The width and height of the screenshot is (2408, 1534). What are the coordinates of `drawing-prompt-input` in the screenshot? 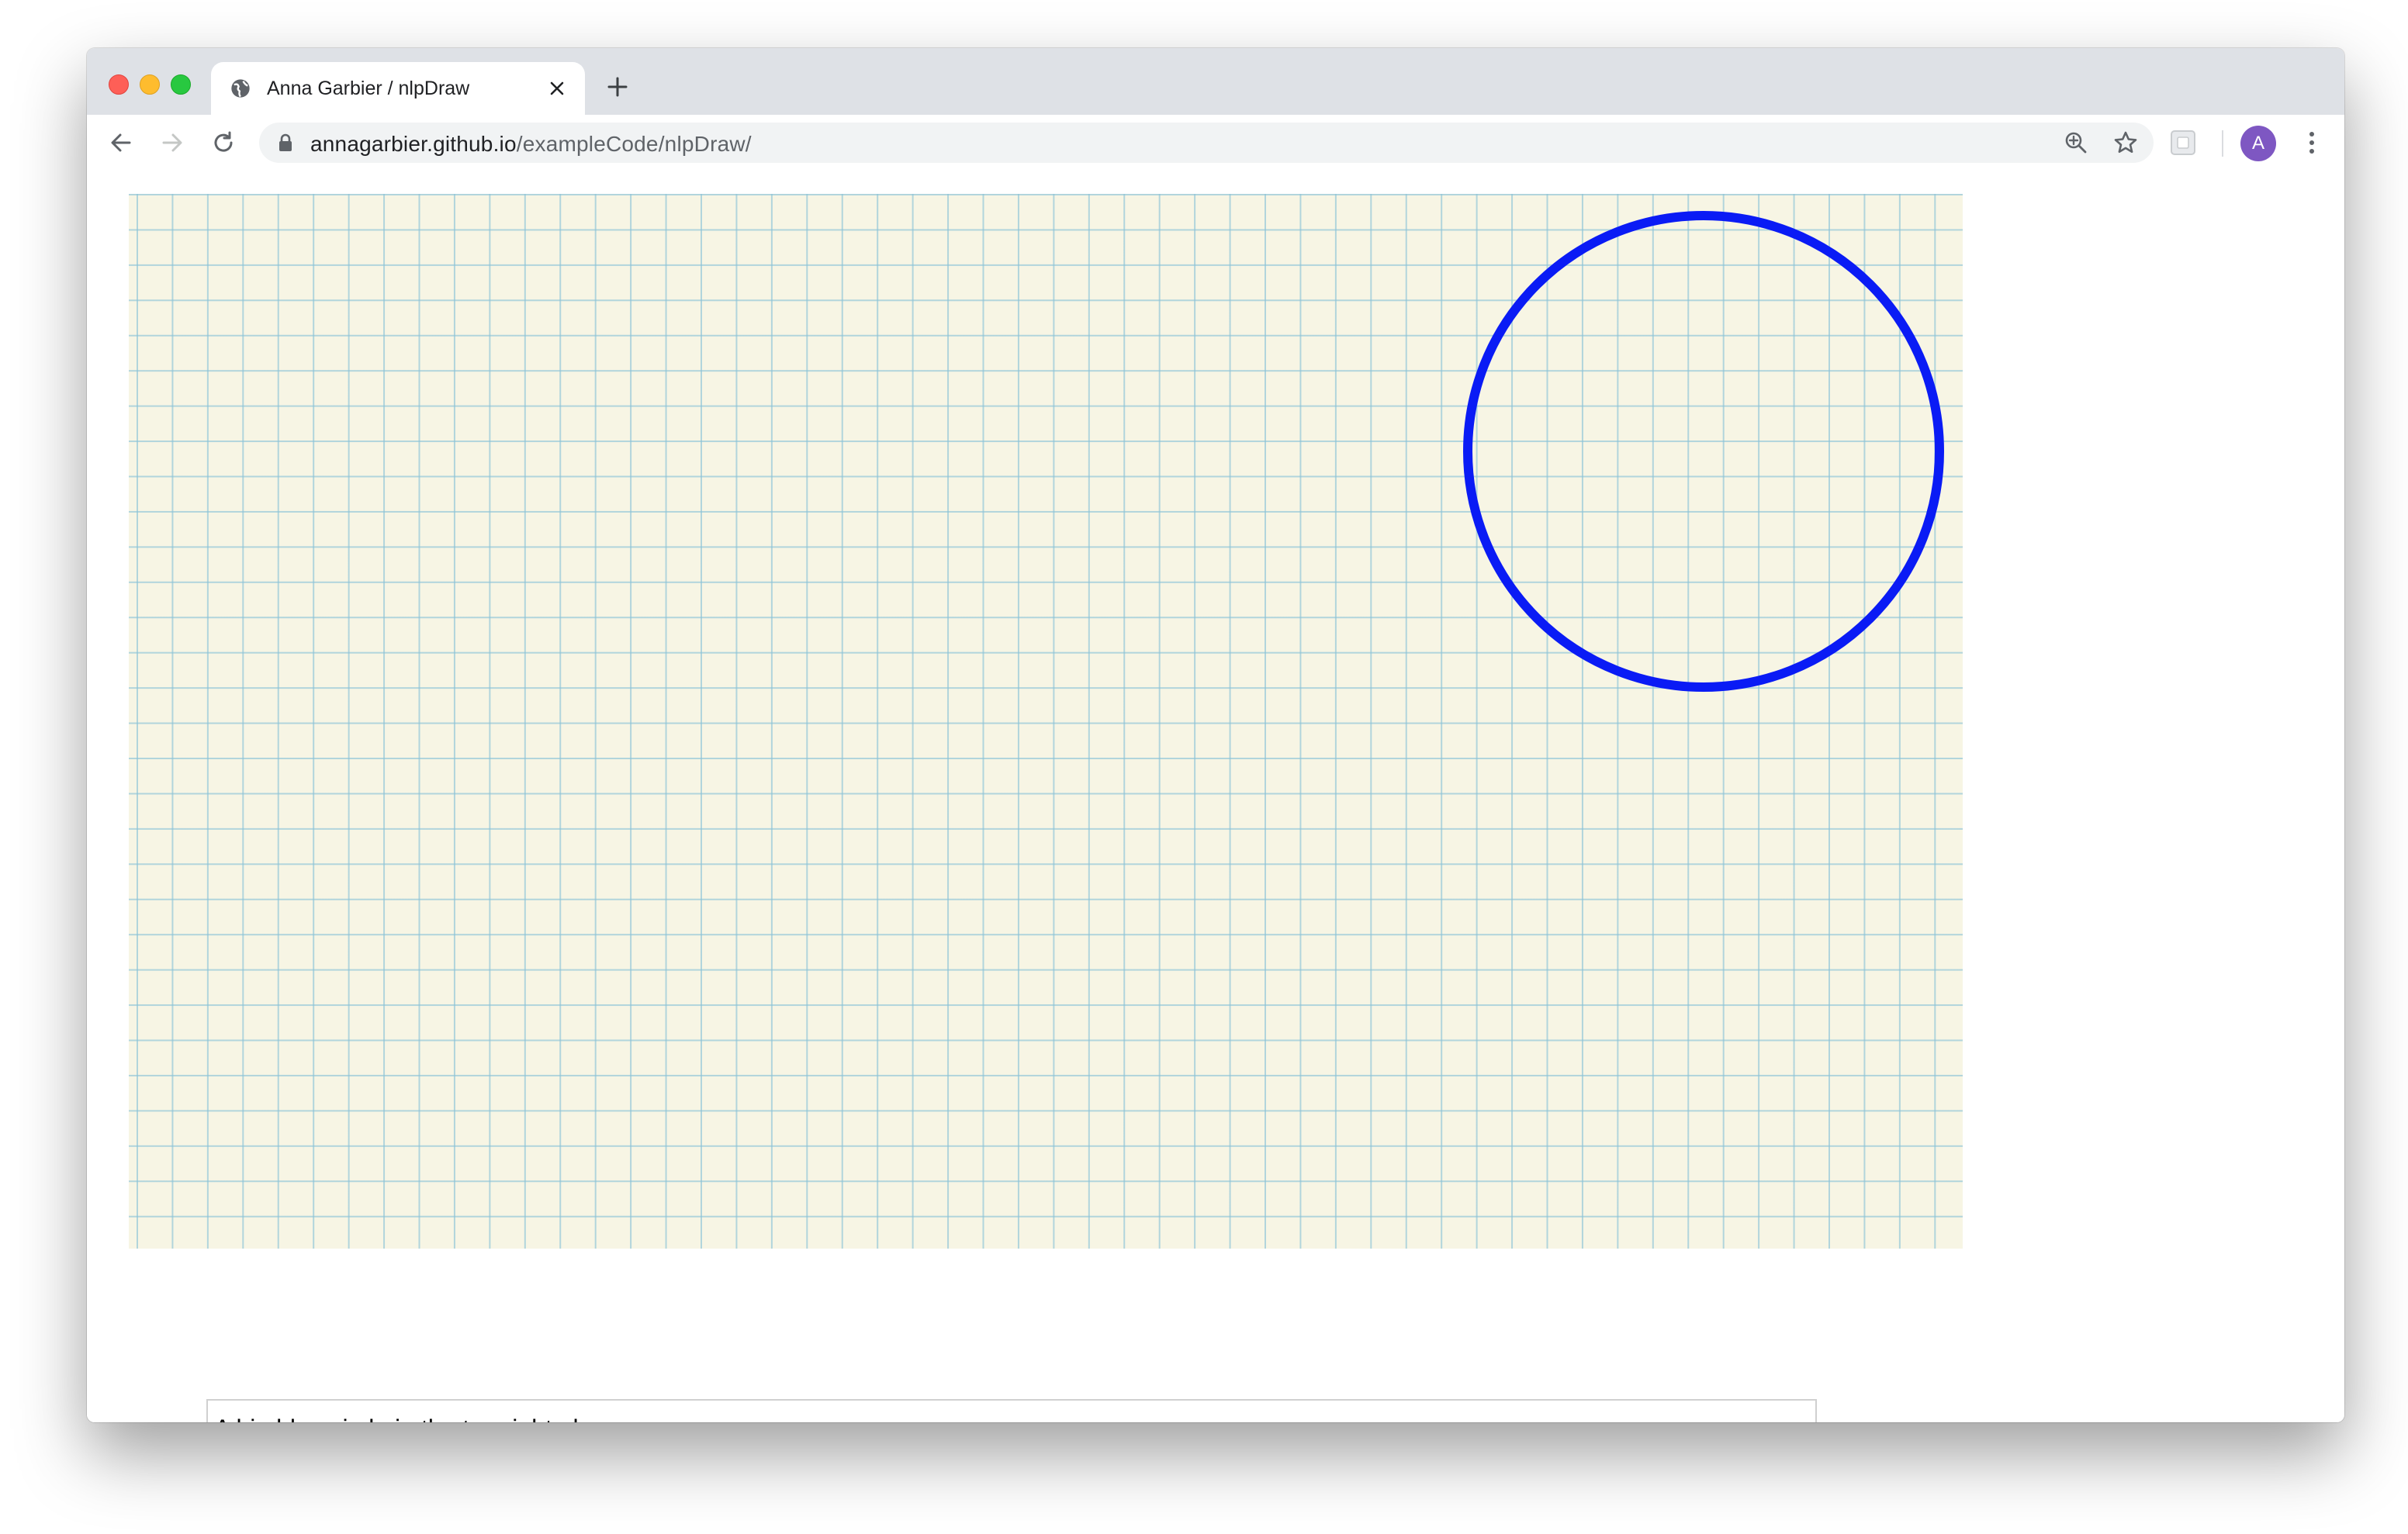 It's located at (1011, 1410).